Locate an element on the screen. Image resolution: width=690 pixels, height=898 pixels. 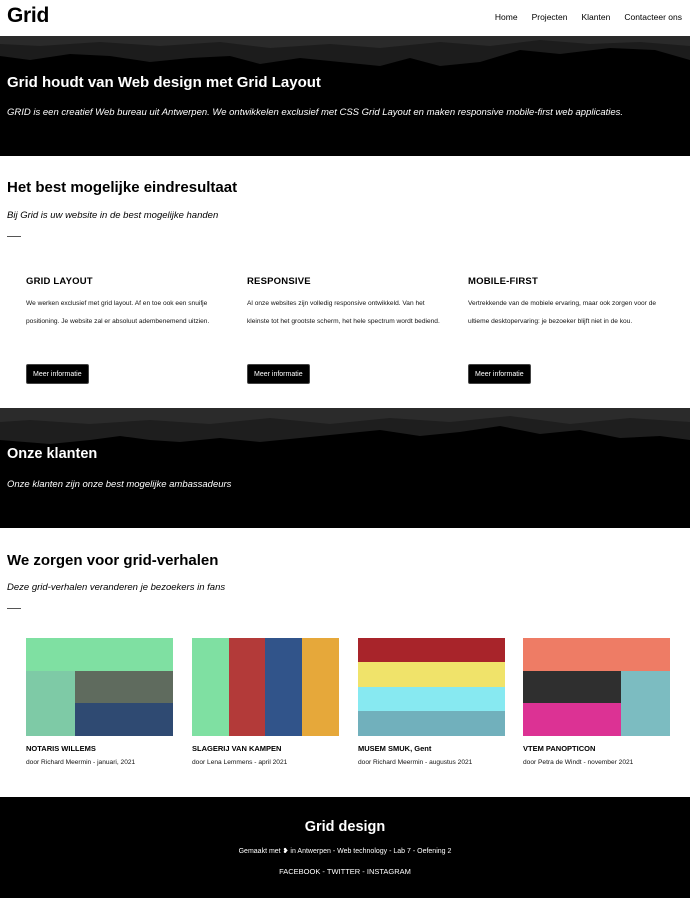
story-meta: door Richard Meermin - januari, 2021 is located at coordinates (81, 762).